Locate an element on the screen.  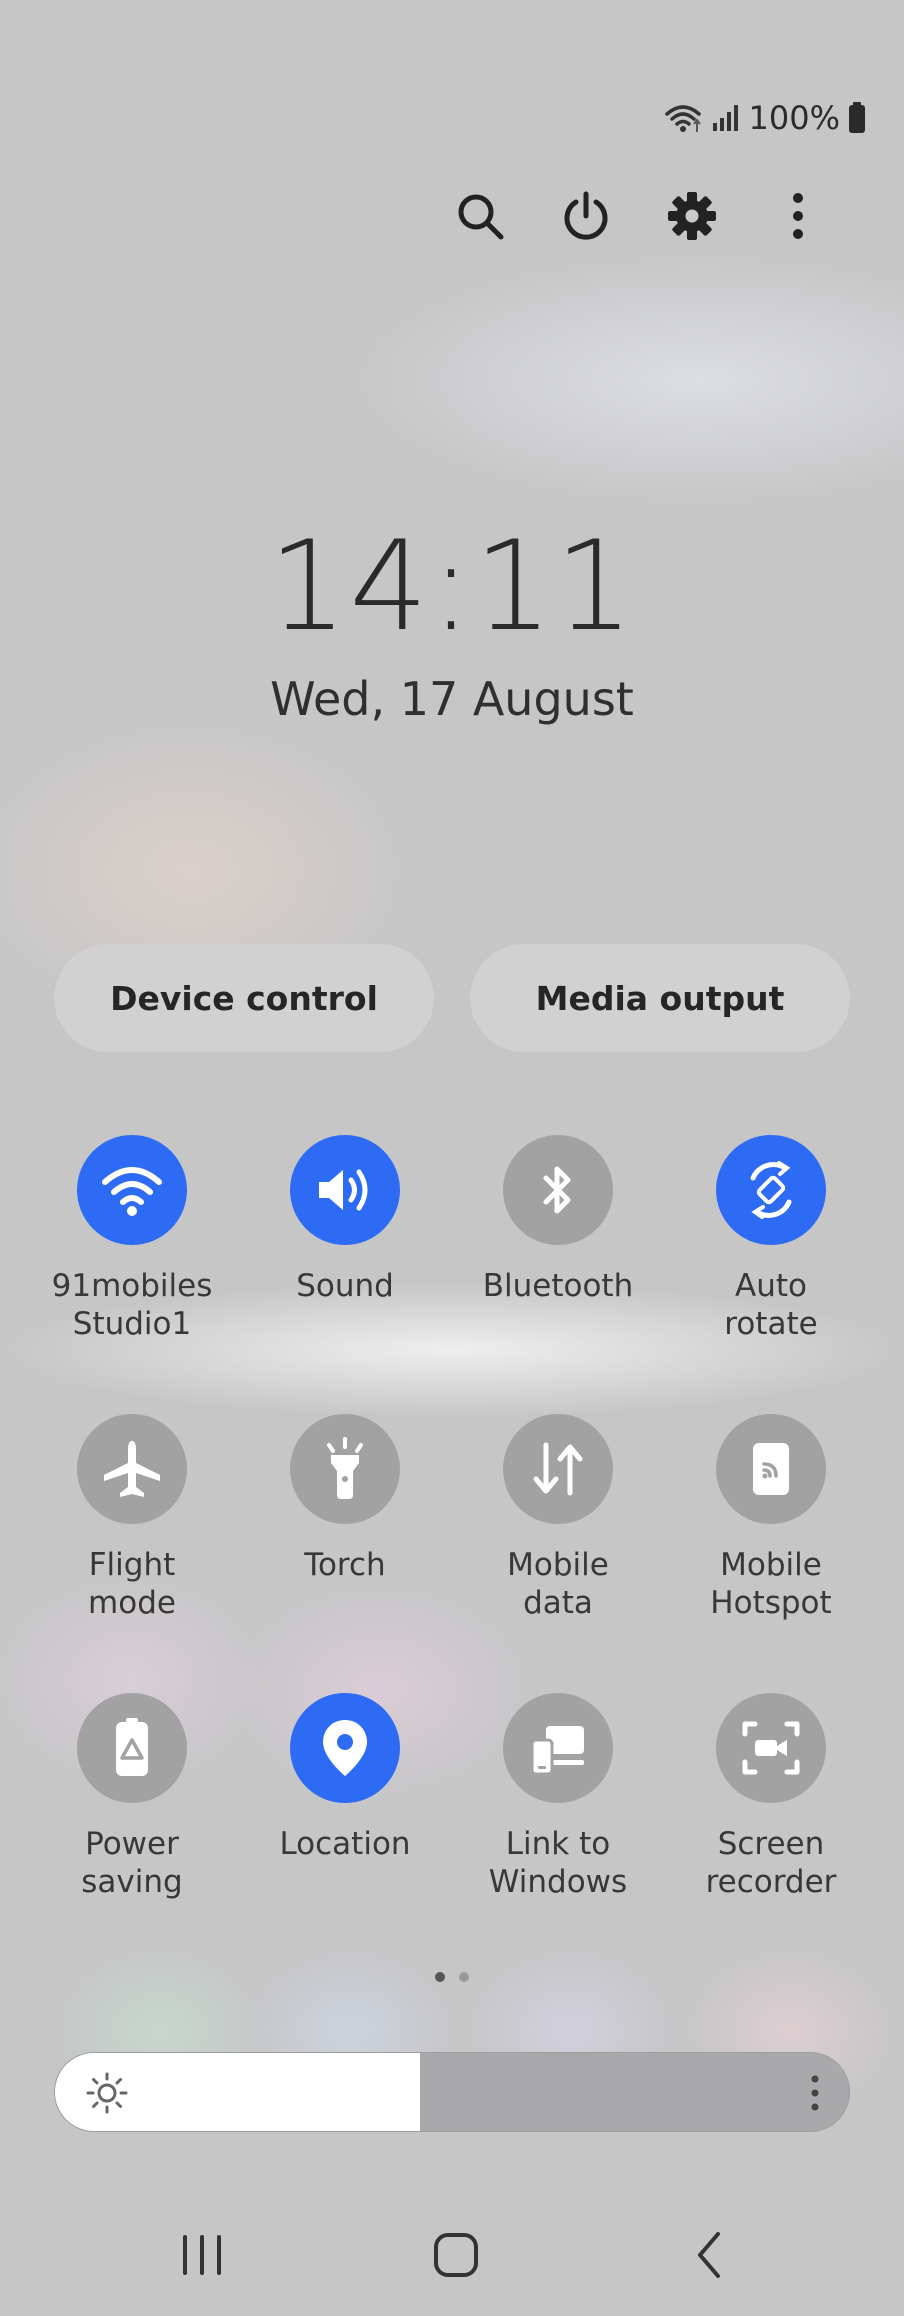
tile-sound-label: Sound is located at coordinates (345, 1286).